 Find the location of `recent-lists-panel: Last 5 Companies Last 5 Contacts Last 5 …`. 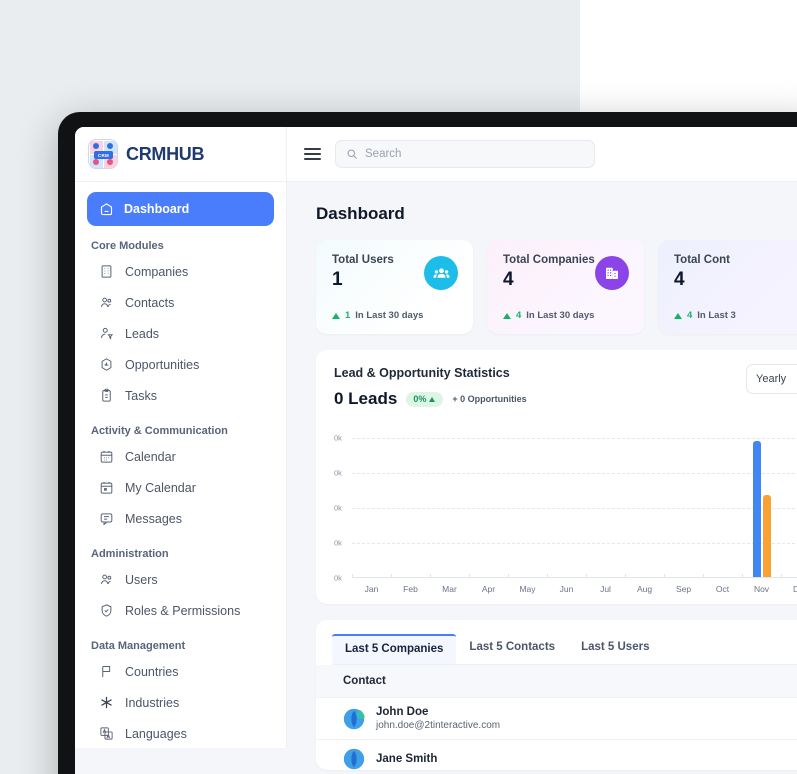

recent-lists-panel: Last 5 Companies Last 5 Contacts Last 5 … is located at coordinates (556, 695).